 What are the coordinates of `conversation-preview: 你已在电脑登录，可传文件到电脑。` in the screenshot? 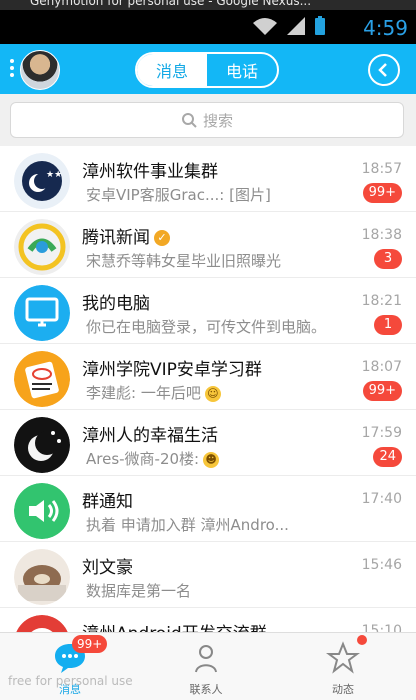 It's located at (206, 327).